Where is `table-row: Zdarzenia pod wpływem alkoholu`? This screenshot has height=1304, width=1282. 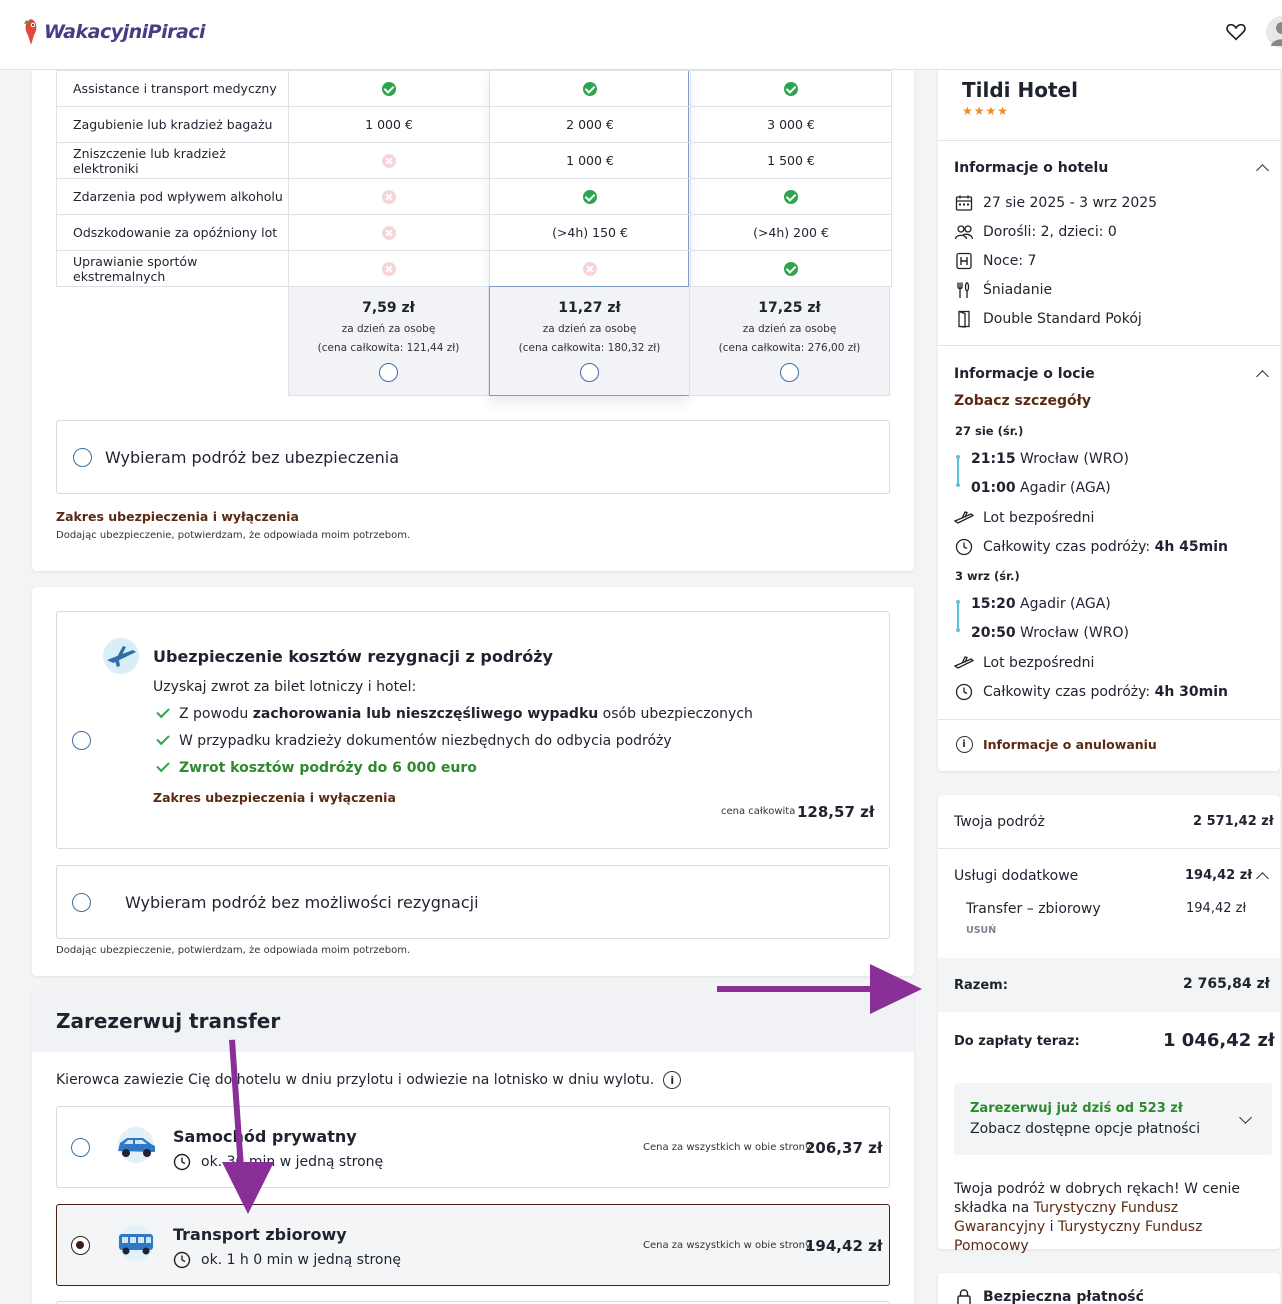
table-row: Zdarzenia pod wpływem alkoholu is located at coordinates (474, 196).